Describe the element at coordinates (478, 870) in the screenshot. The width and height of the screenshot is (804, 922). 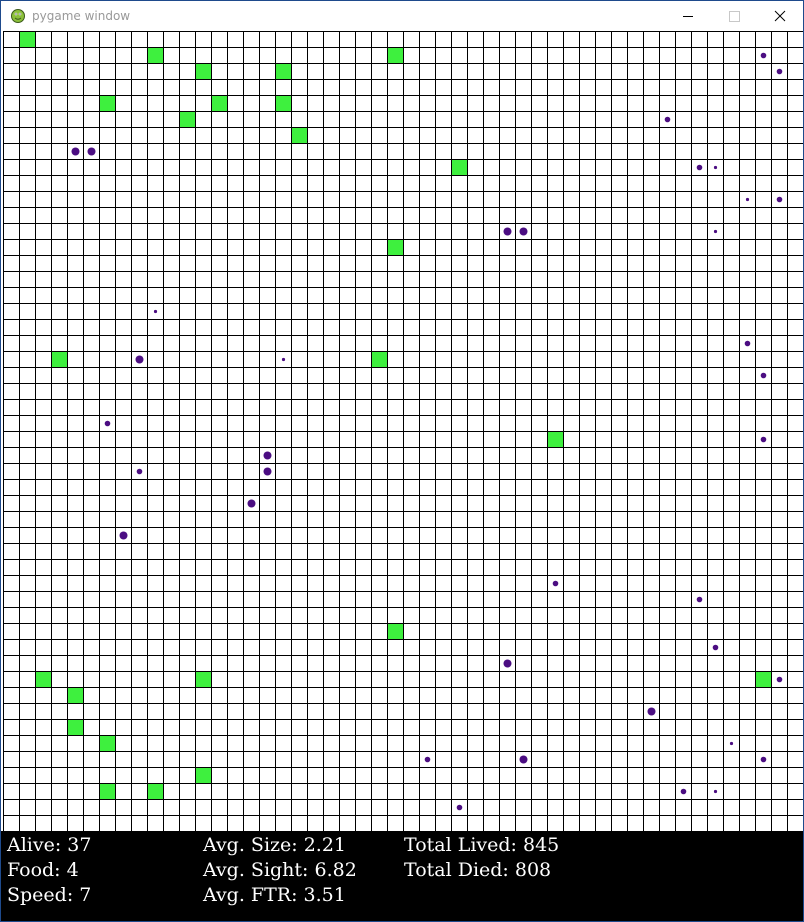
I see `total-died-count: Total Died: 808` at that location.